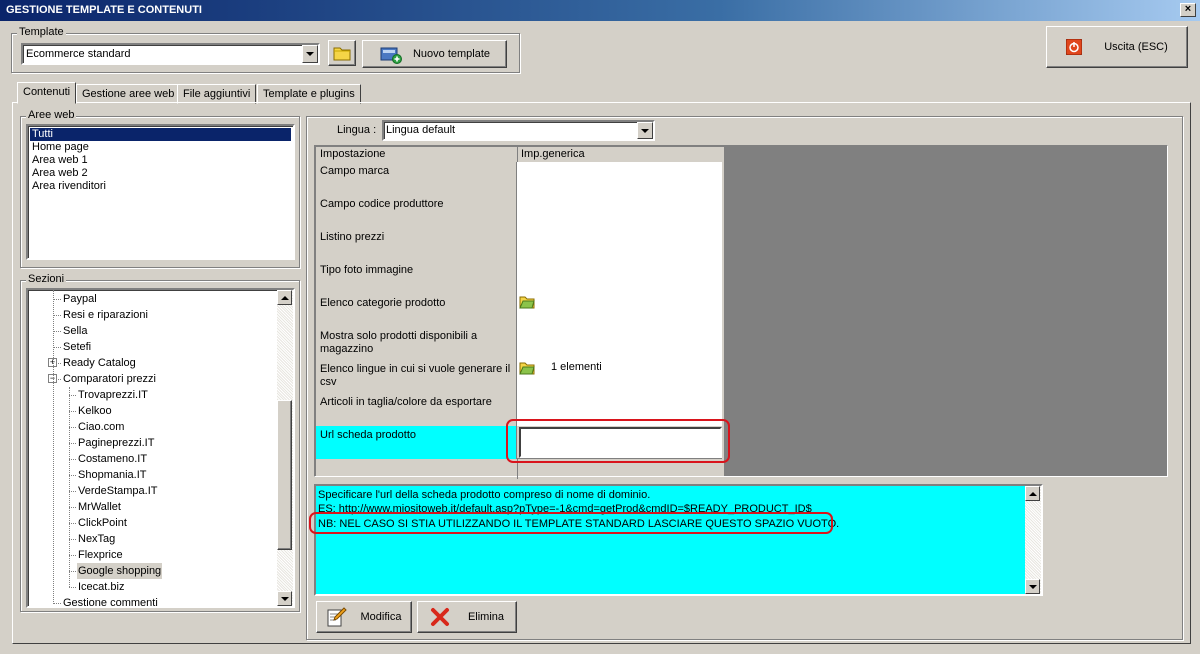  I want to click on area-item-area-web-2: Area web 2, so click(160, 173).